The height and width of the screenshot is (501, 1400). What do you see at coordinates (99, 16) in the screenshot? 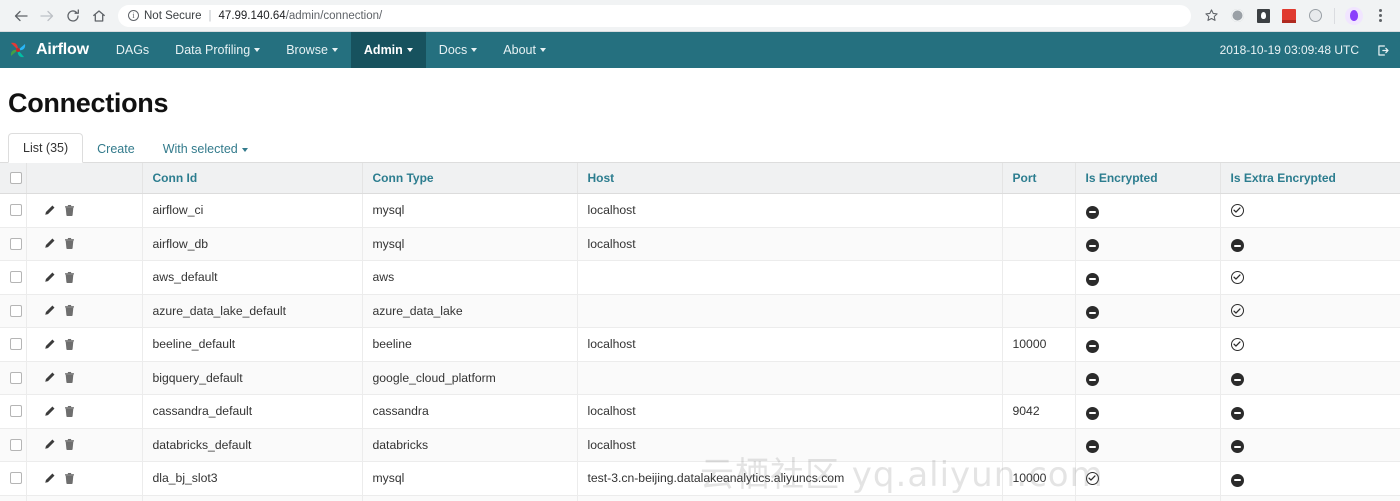
I see `home-icon` at bounding box center [99, 16].